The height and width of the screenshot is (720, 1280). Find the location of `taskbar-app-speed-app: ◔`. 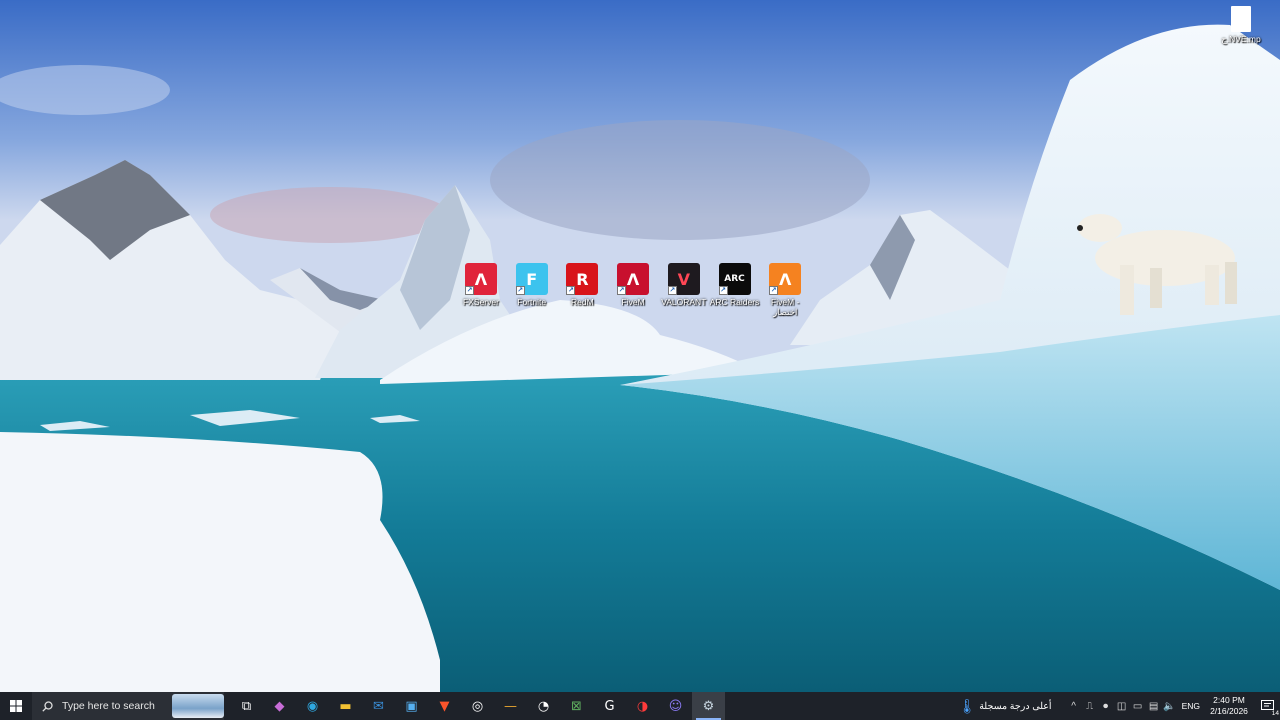

taskbar-app-speed-app: ◔ is located at coordinates (543, 706).